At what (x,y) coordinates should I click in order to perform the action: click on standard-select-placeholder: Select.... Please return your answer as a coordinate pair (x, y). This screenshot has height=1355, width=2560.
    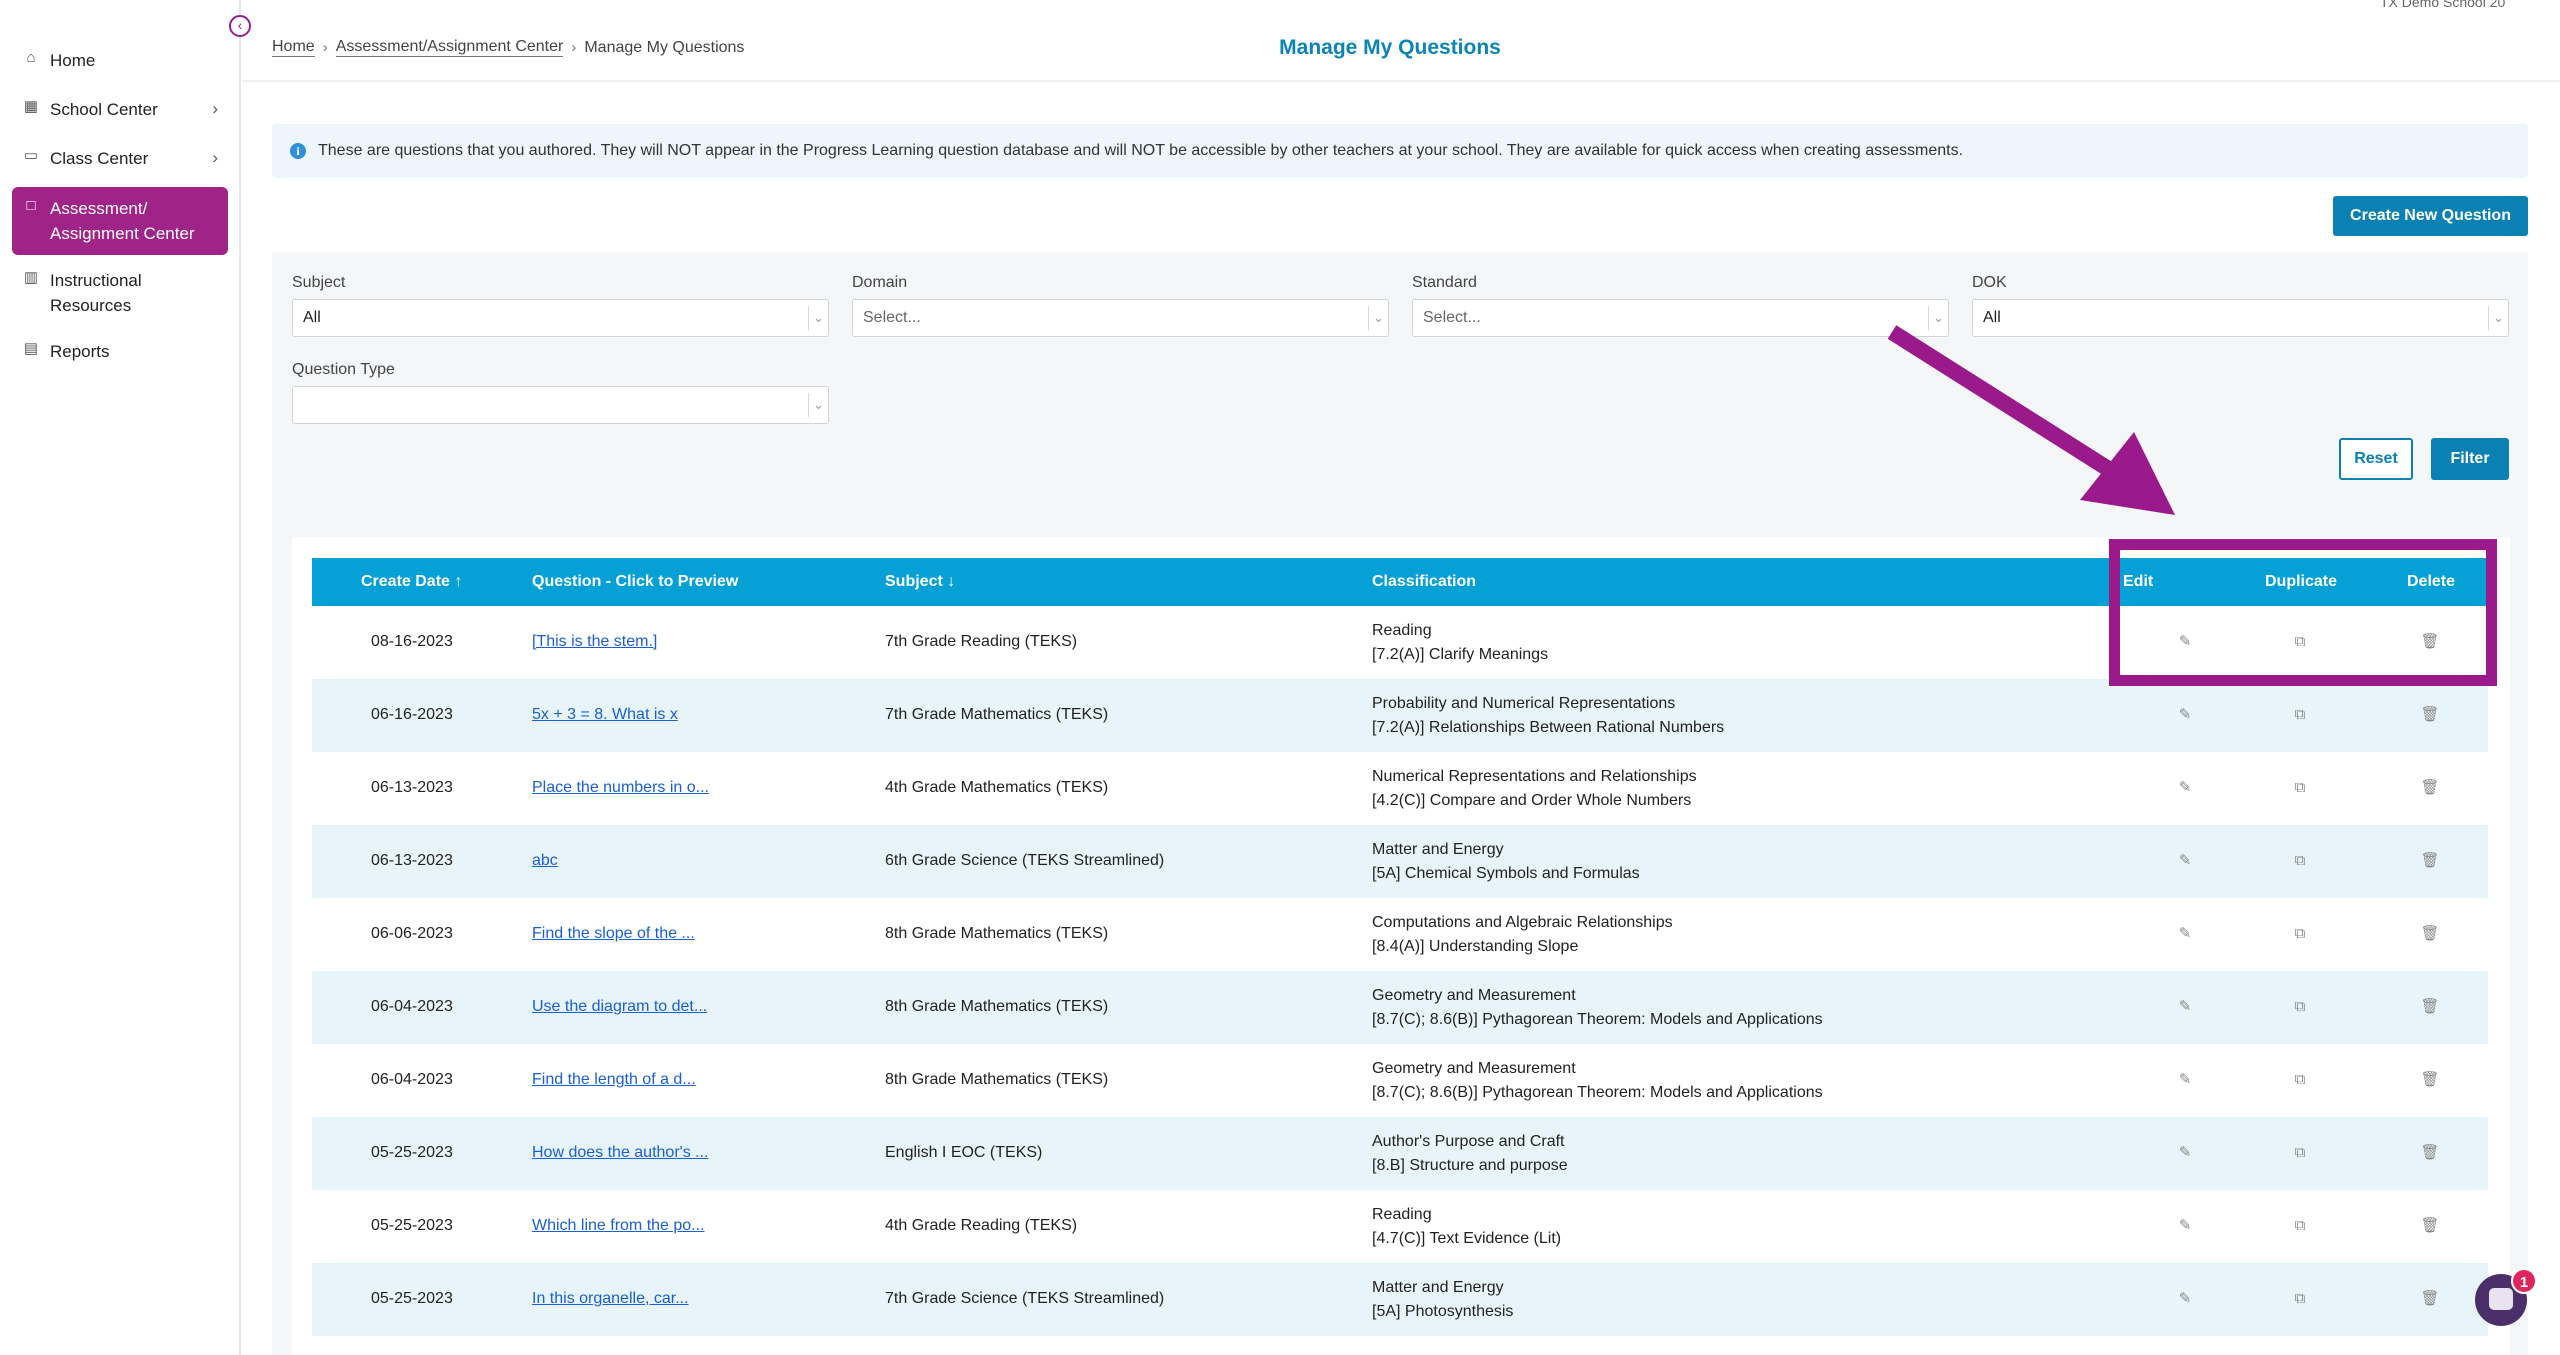
    Looking at the image, I should click on (1452, 317).